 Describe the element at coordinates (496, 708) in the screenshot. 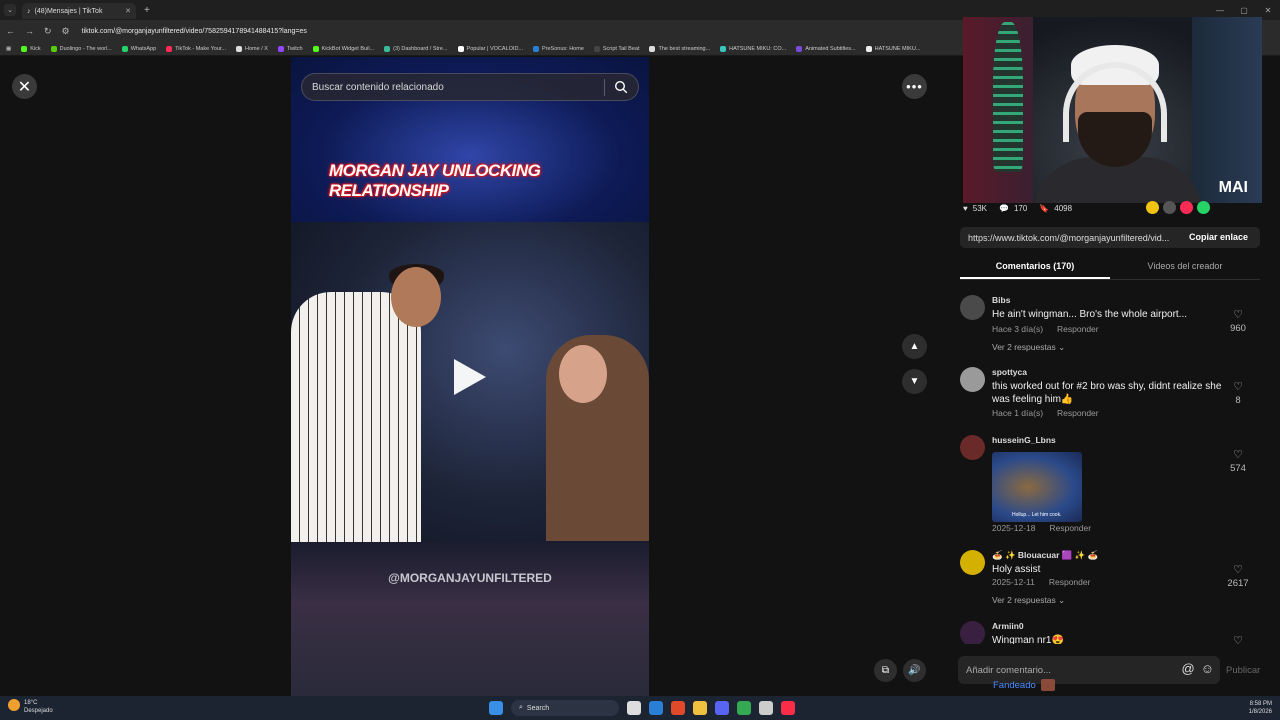

I see `windows-start-icon` at that location.